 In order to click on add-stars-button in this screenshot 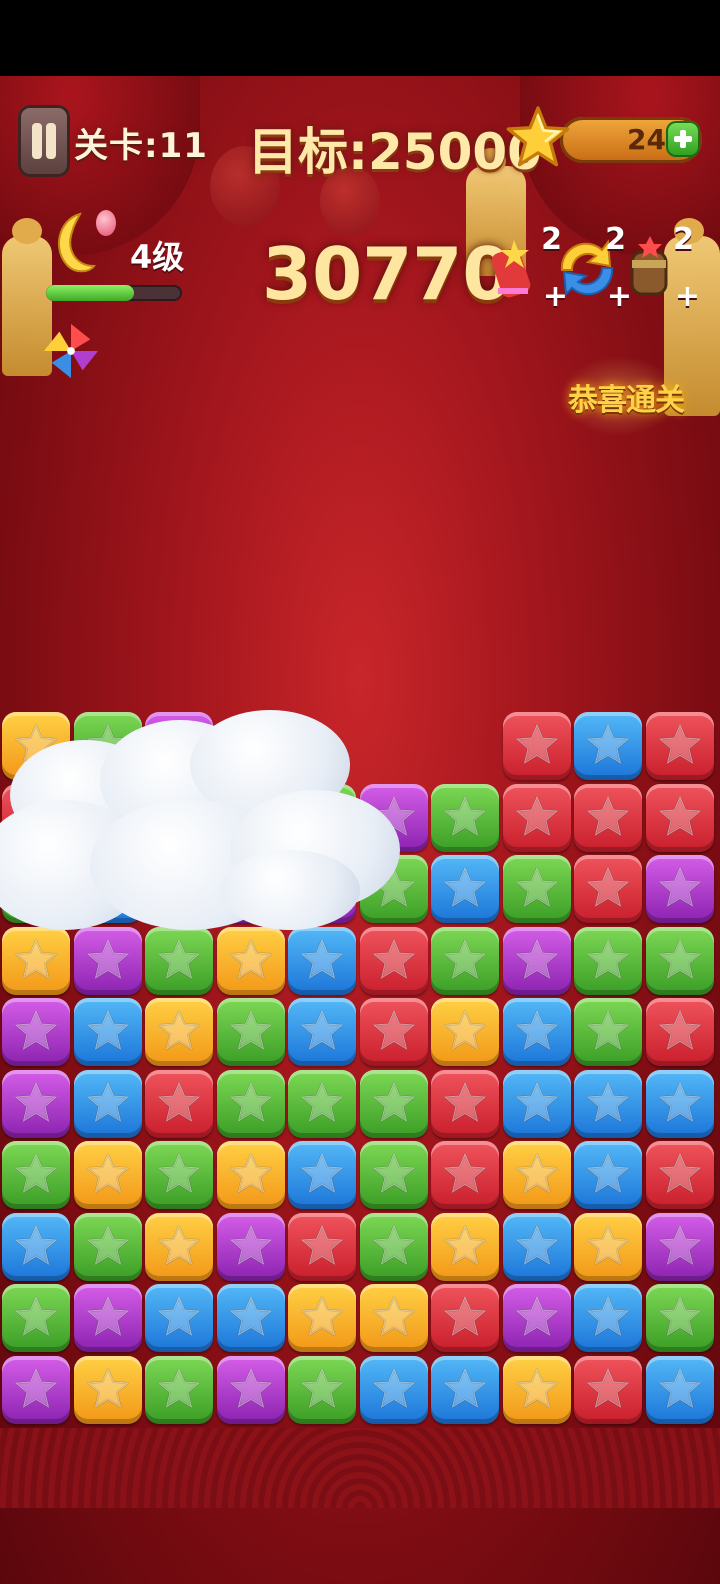, I will do `click(683, 139)`.